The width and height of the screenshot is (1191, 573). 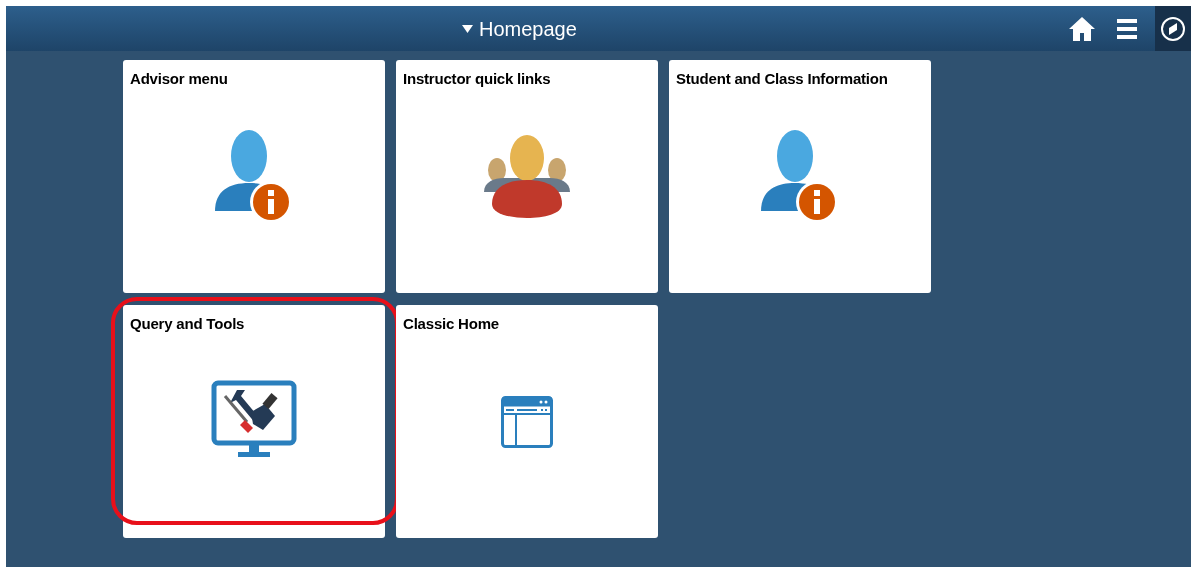 I want to click on tile: Student and Class Information, so click(x=800, y=176).